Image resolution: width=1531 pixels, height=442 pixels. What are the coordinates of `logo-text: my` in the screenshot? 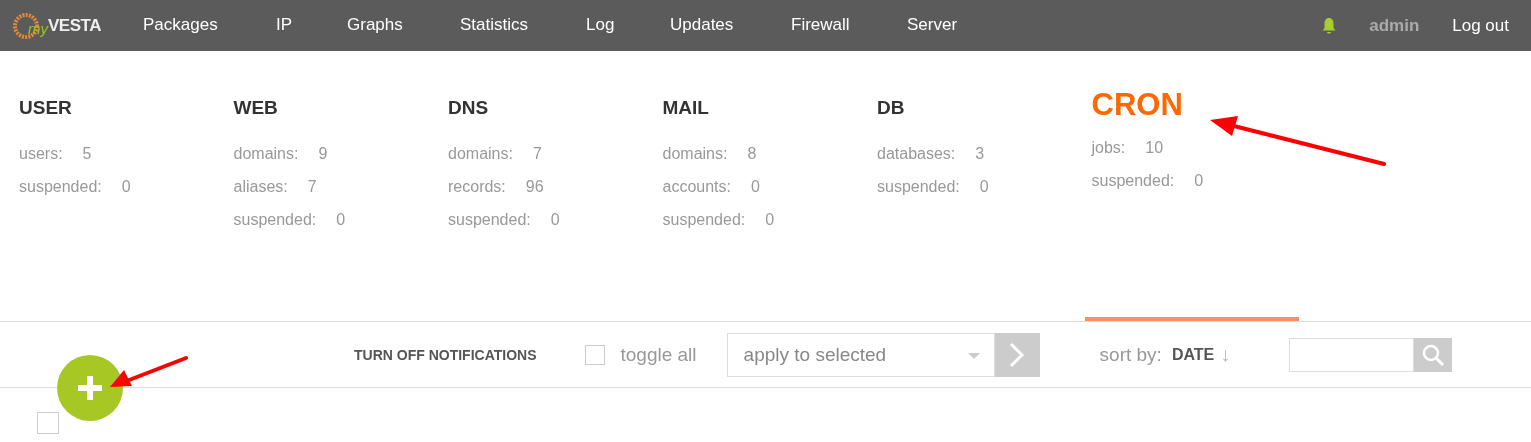 It's located at (38, 28).